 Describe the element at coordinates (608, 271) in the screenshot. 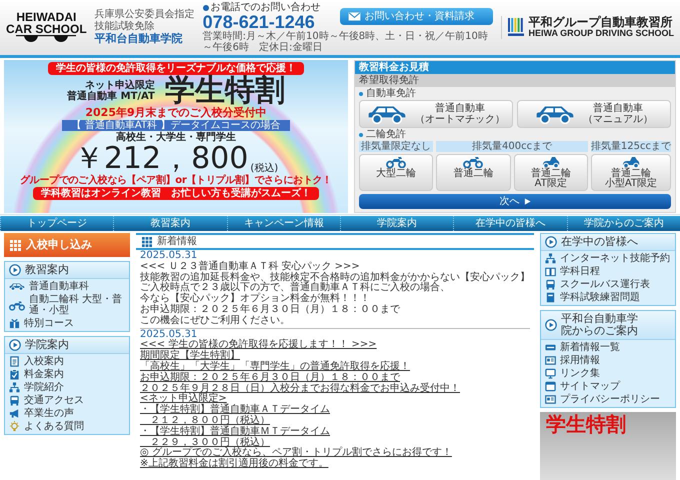

I see `sidebar-link: 学科日程` at that location.